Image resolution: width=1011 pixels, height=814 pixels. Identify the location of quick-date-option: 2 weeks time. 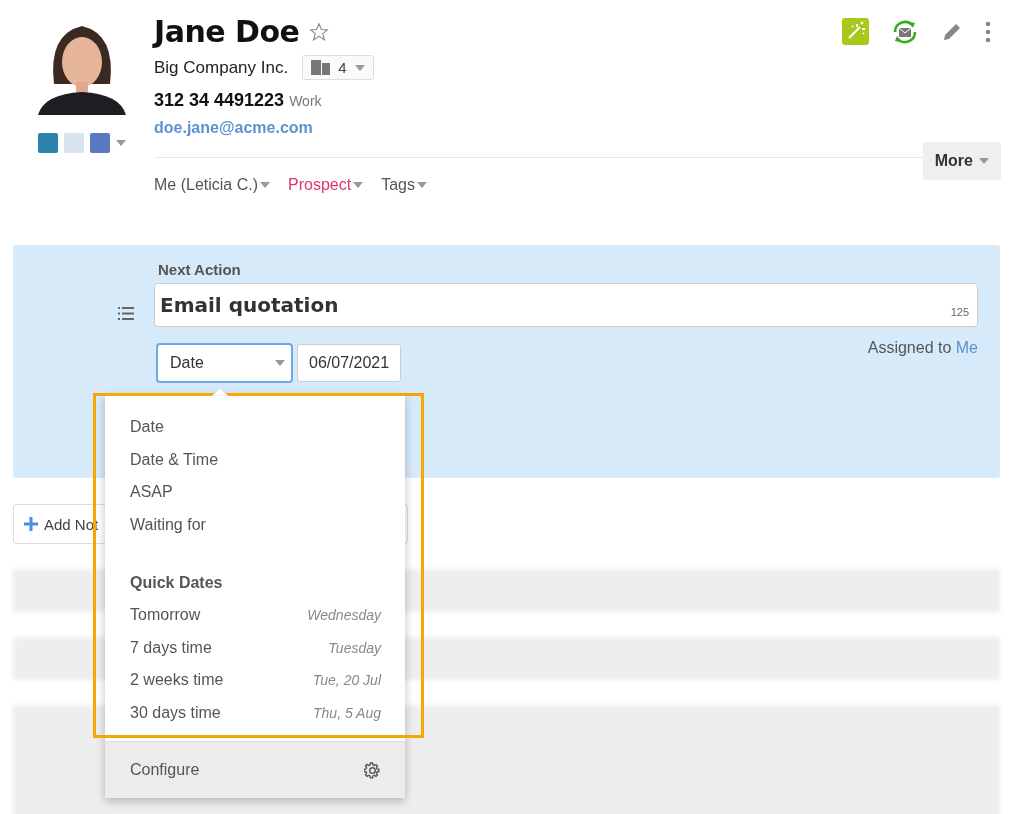
(177, 680).